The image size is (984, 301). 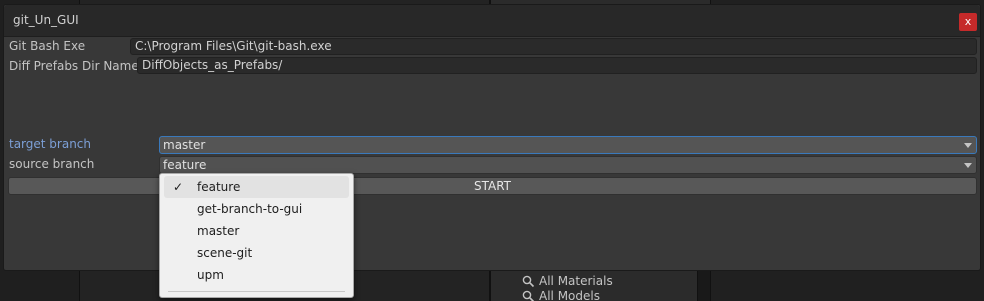 What do you see at coordinates (568, 165) in the screenshot?
I see `source-branch-dropdown: feature` at bounding box center [568, 165].